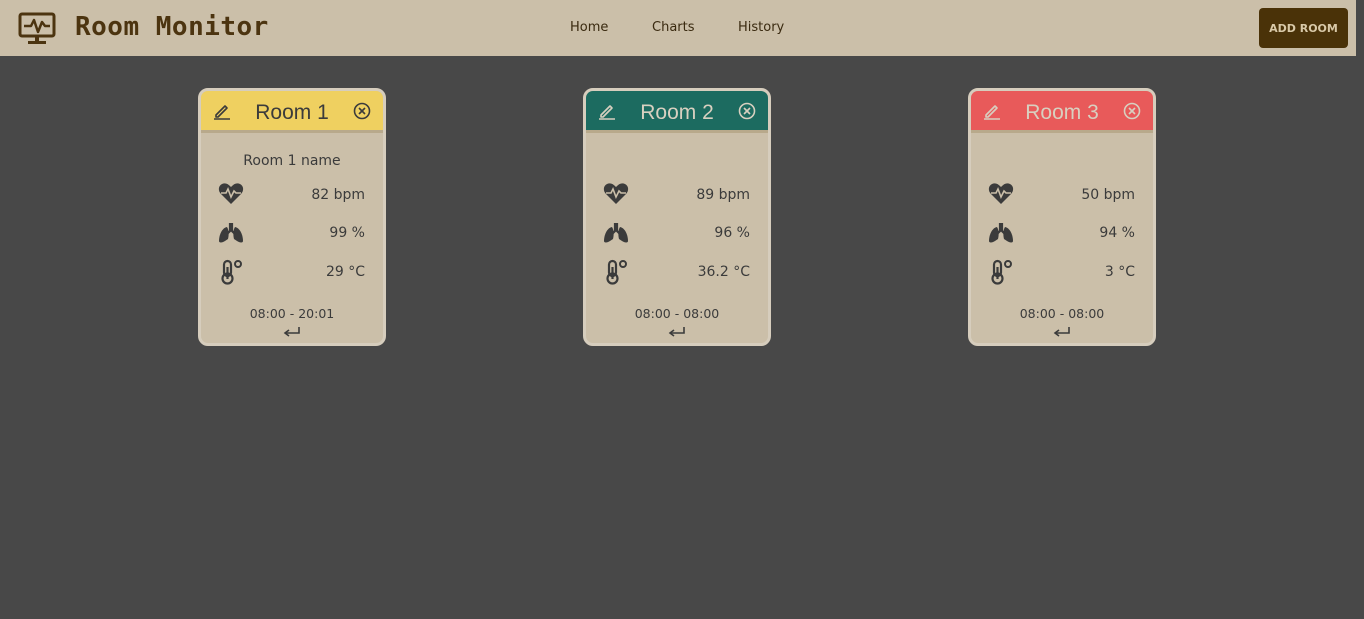 Image resolution: width=1364 pixels, height=619 pixels. I want to click on room-card-header: Room 2, so click(677, 112).